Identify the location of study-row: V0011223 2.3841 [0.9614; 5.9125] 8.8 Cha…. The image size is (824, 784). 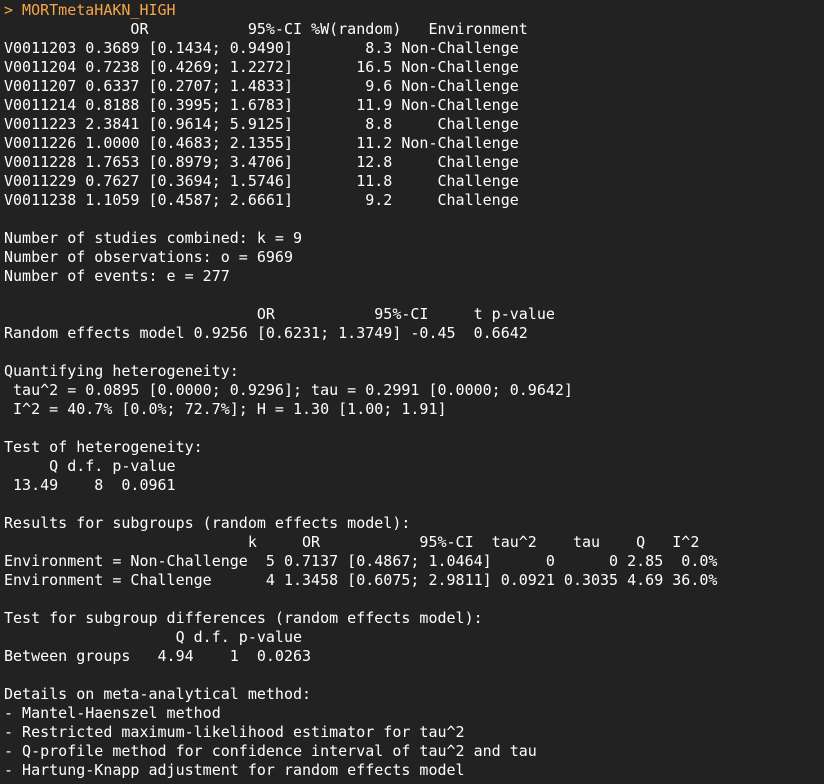
(261, 124).